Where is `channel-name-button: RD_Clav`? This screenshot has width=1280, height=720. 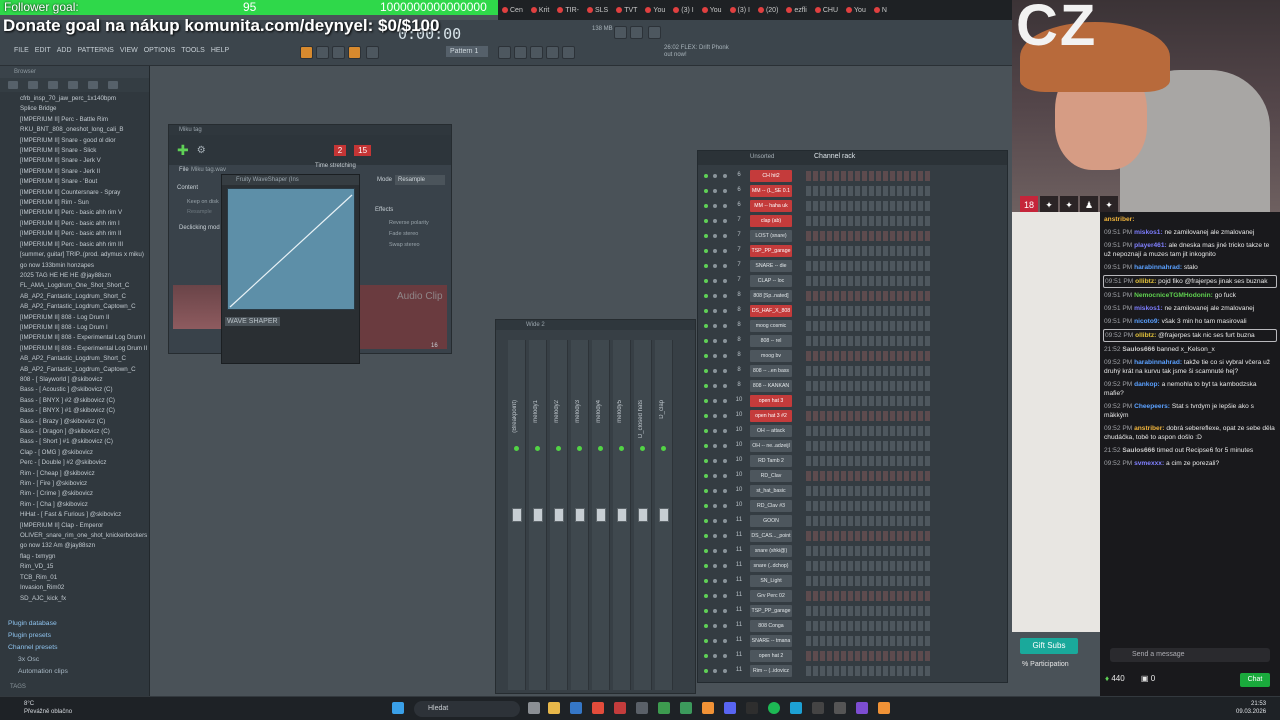
channel-name-button: RD_Clav is located at coordinates (771, 476).